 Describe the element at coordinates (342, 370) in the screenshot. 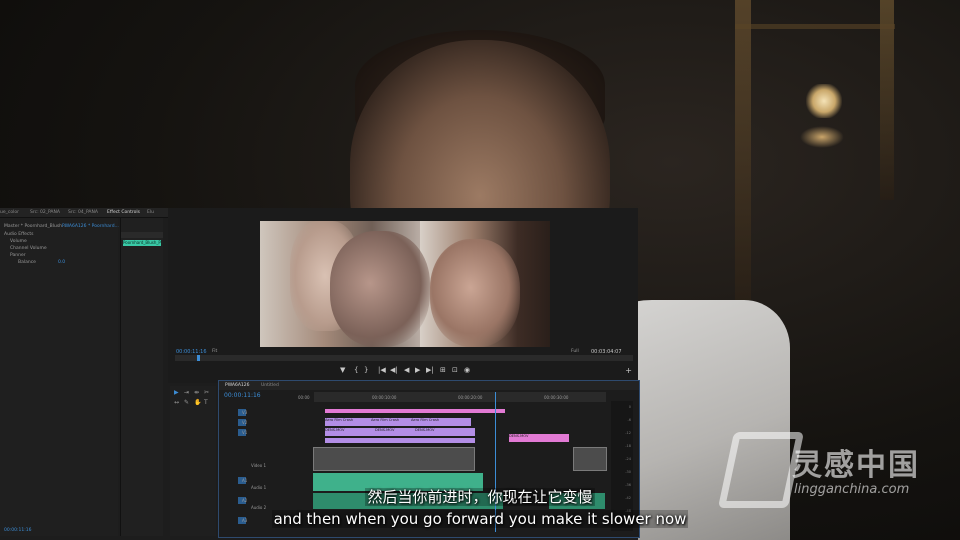

I see `marker-button: ▼` at that location.